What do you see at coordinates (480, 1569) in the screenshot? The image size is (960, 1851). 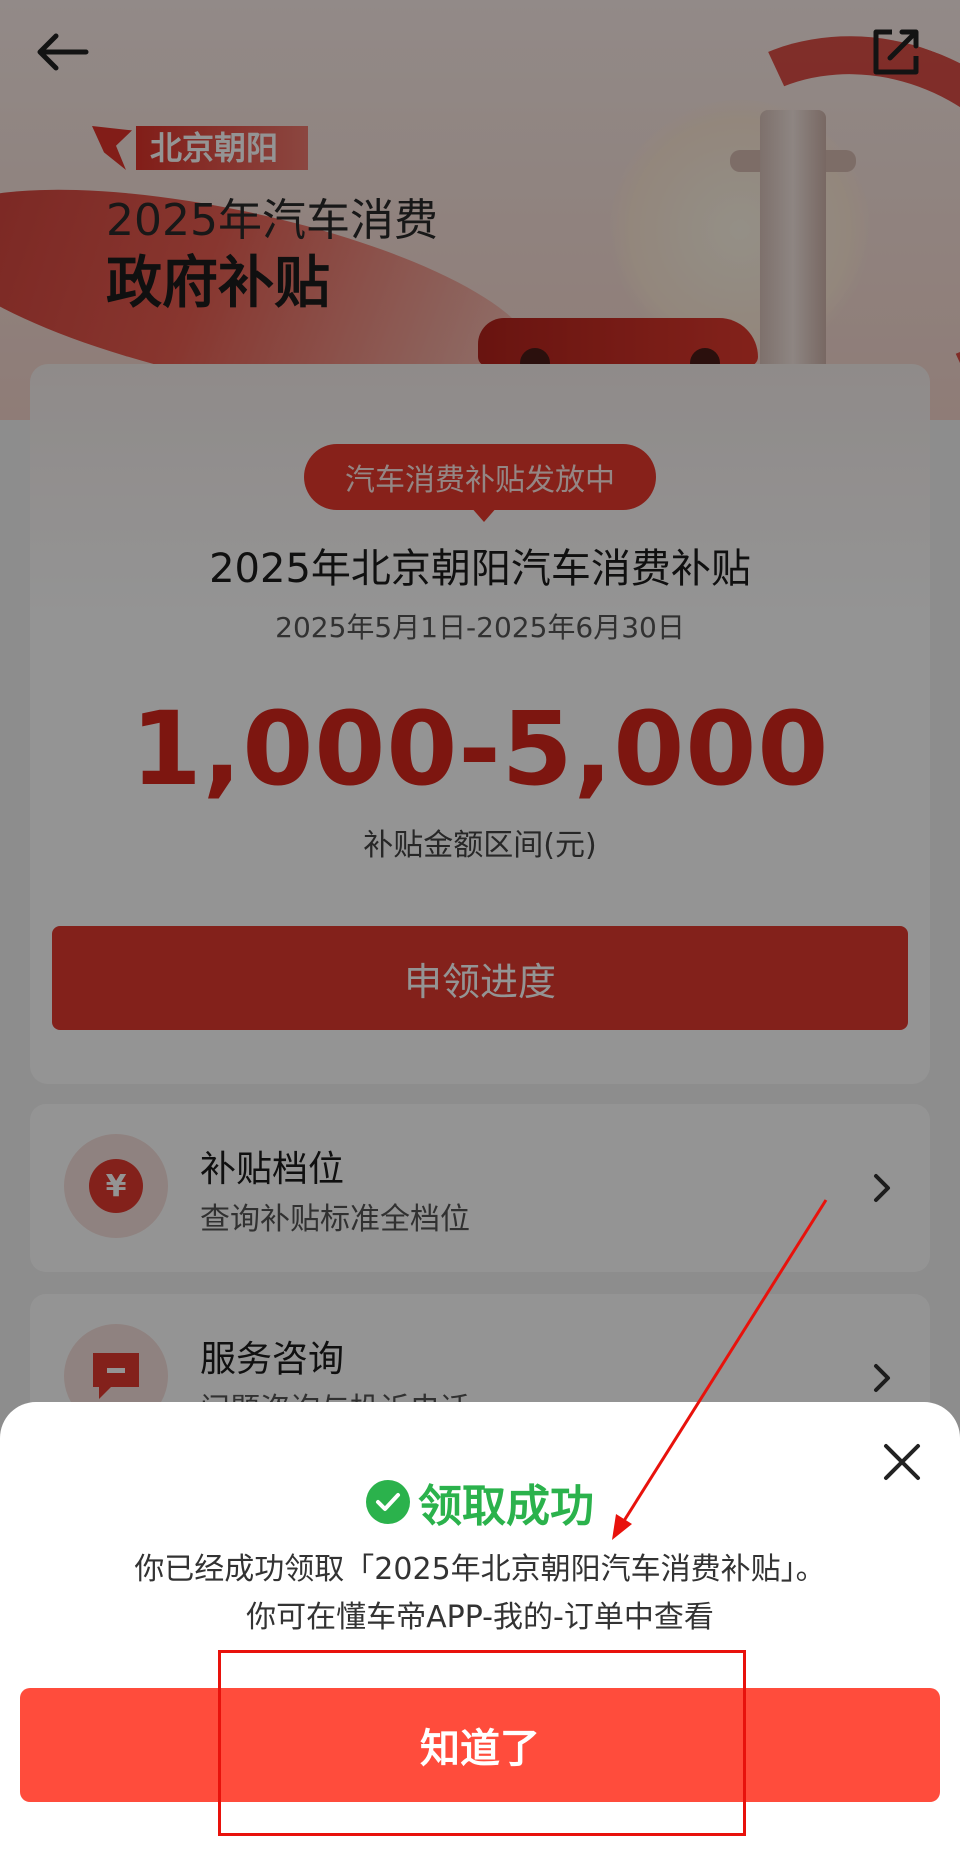 I see `success-message-line1: 你已经成功领取「2025年北京朝阳汽车消费补贴」。` at bounding box center [480, 1569].